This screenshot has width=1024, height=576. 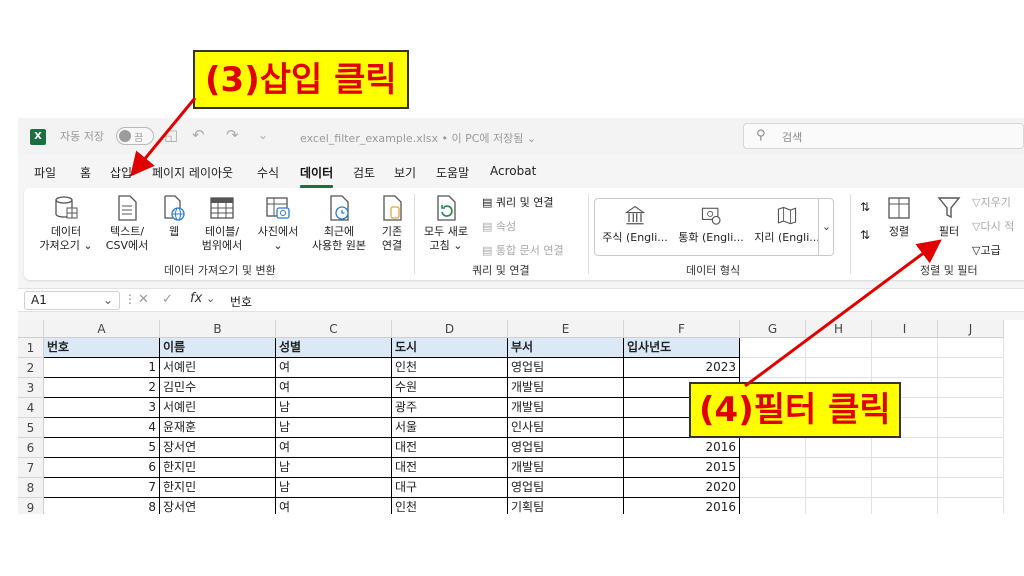 What do you see at coordinates (566, 448) in the screenshot?
I see `table-cell: 영업팀` at bounding box center [566, 448].